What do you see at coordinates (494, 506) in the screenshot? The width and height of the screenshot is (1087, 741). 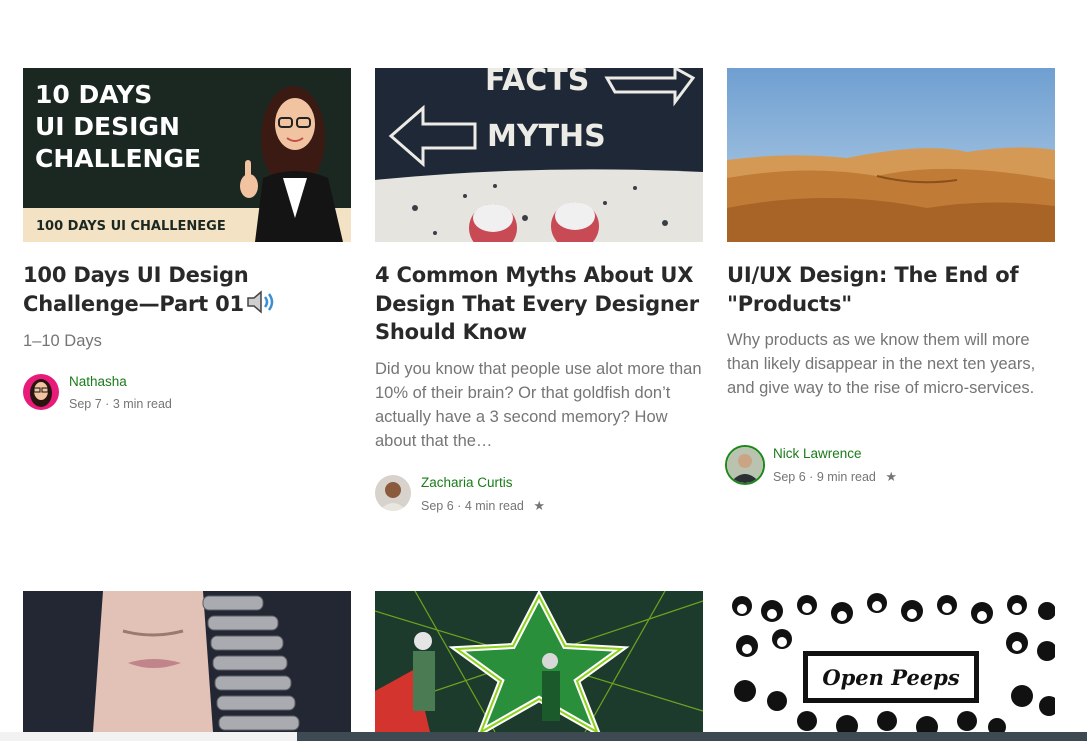 I see `read-time: 4 min read` at bounding box center [494, 506].